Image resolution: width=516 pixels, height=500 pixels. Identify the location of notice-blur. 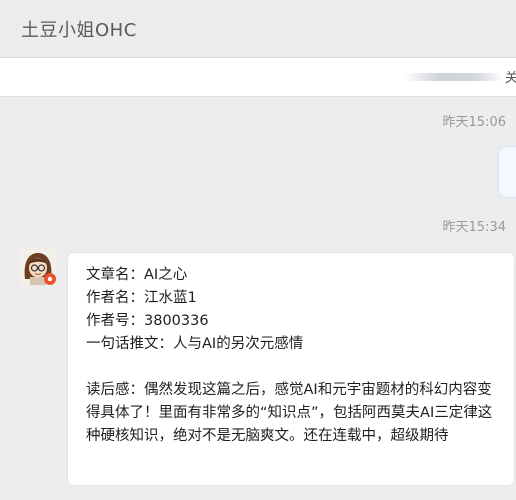
(454, 77).